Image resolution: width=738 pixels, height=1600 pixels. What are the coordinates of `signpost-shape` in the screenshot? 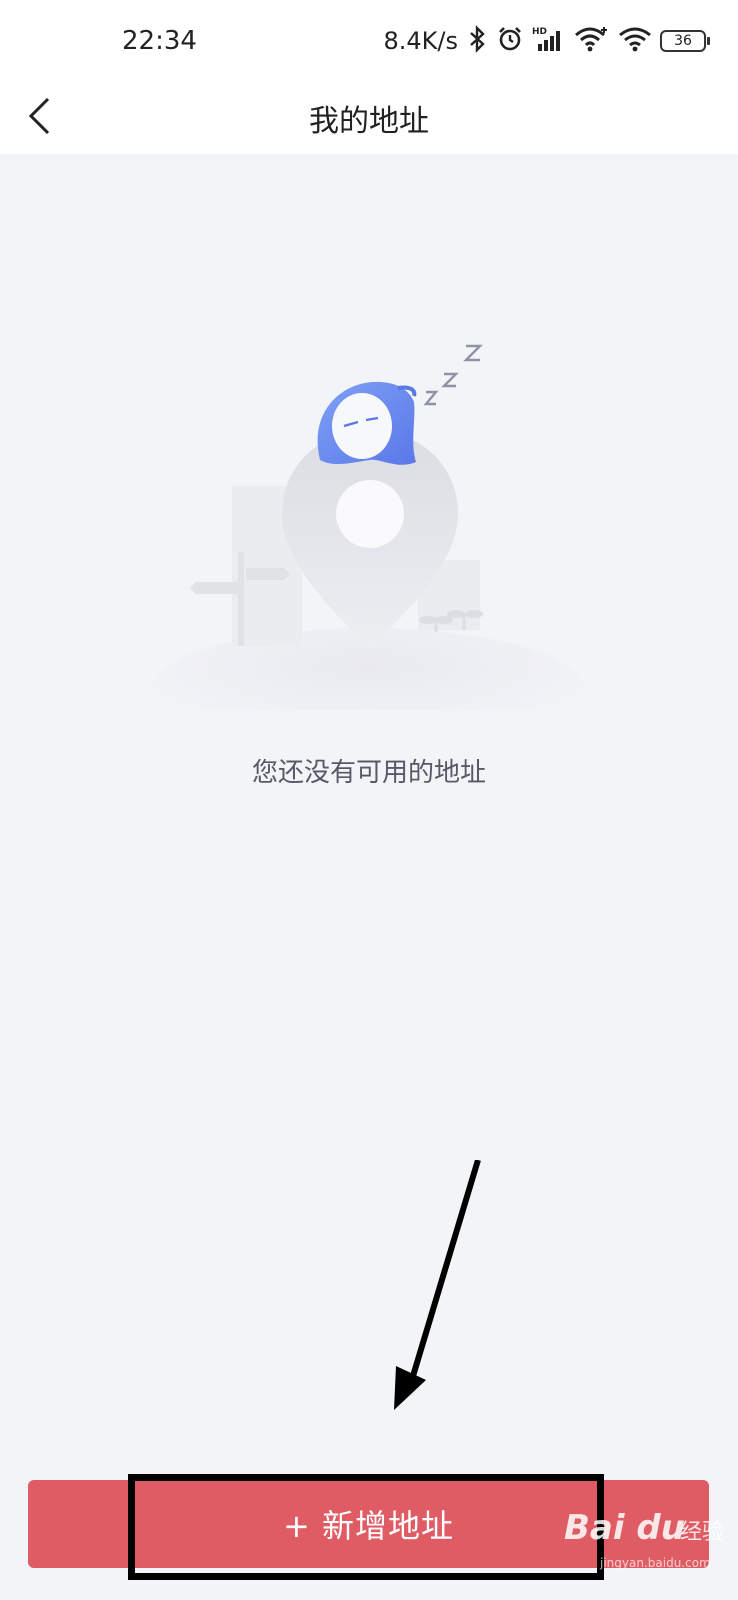 It's located at (241, 599).